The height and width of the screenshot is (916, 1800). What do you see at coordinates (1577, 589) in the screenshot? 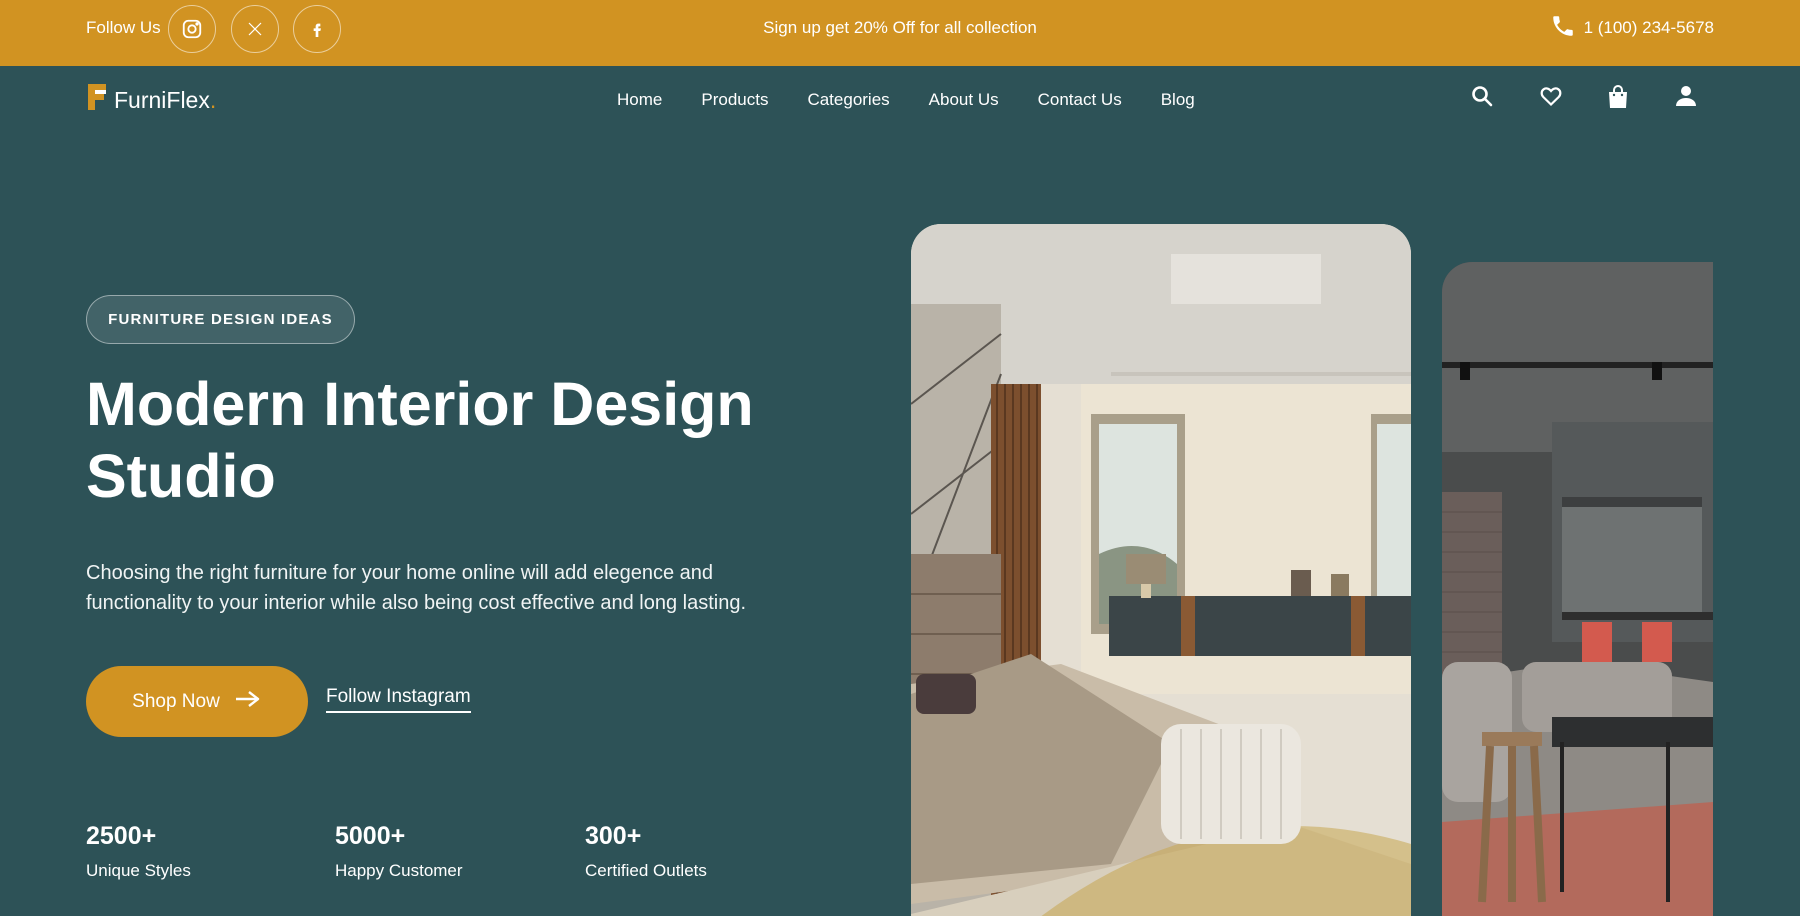
I see `living-room-image` at bounding box center [1577, 589].